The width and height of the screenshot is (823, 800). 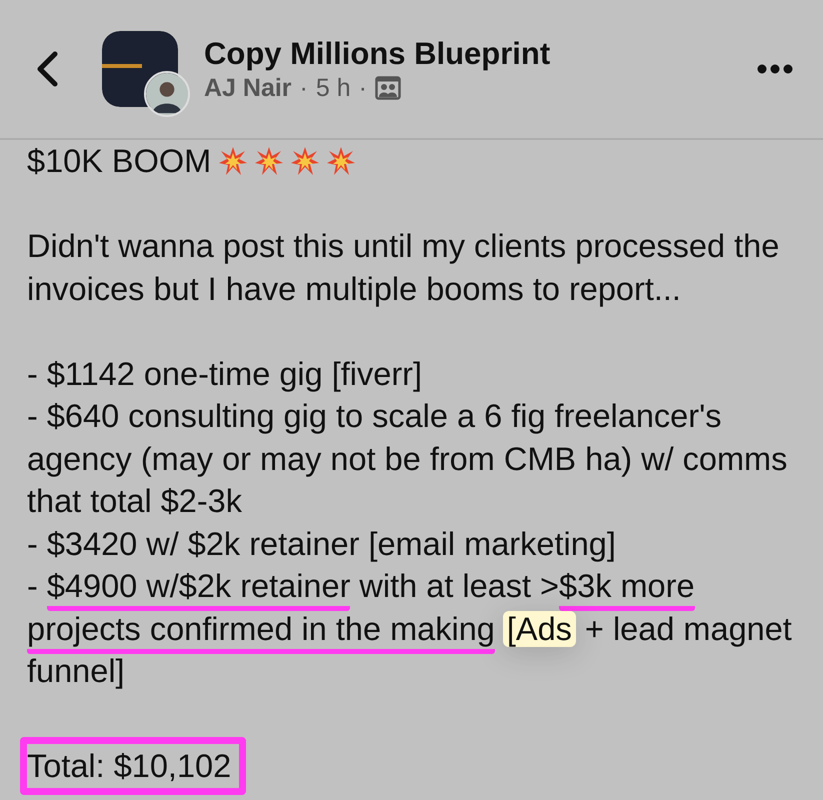 What do you see at coordinates (33, 586) in the screenshot?
I see `post-text: -` at bounding box center [33, 586].